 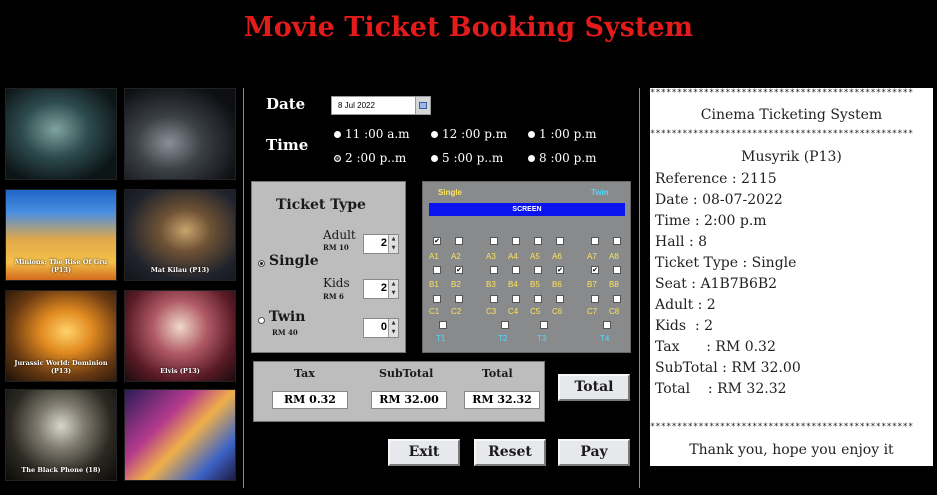 I want to click on poster-caption: Jurassic World: Dominion (P13), so click(x=61, y=367).